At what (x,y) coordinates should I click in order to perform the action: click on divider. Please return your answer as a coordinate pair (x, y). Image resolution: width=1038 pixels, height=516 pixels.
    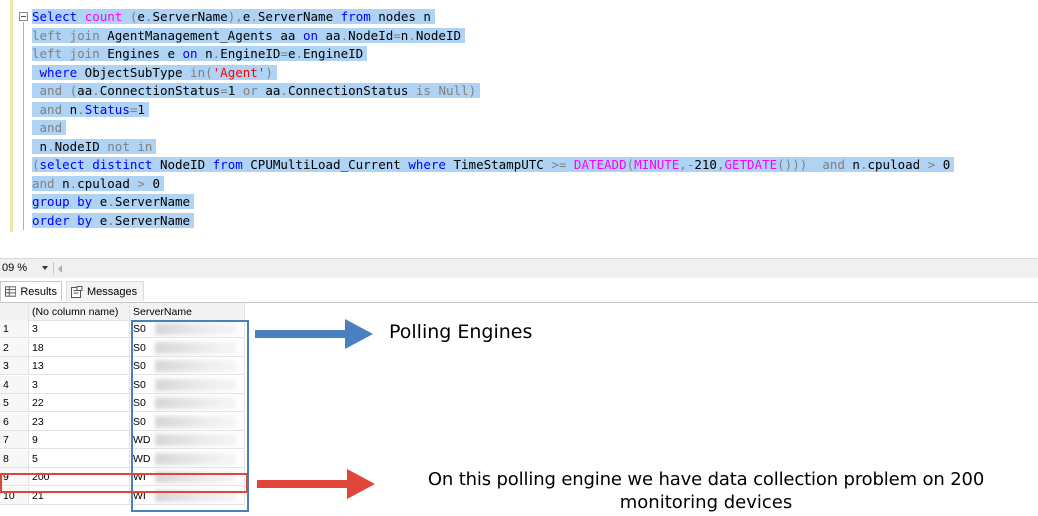
    Looking at the image, I should click on (53, 268).